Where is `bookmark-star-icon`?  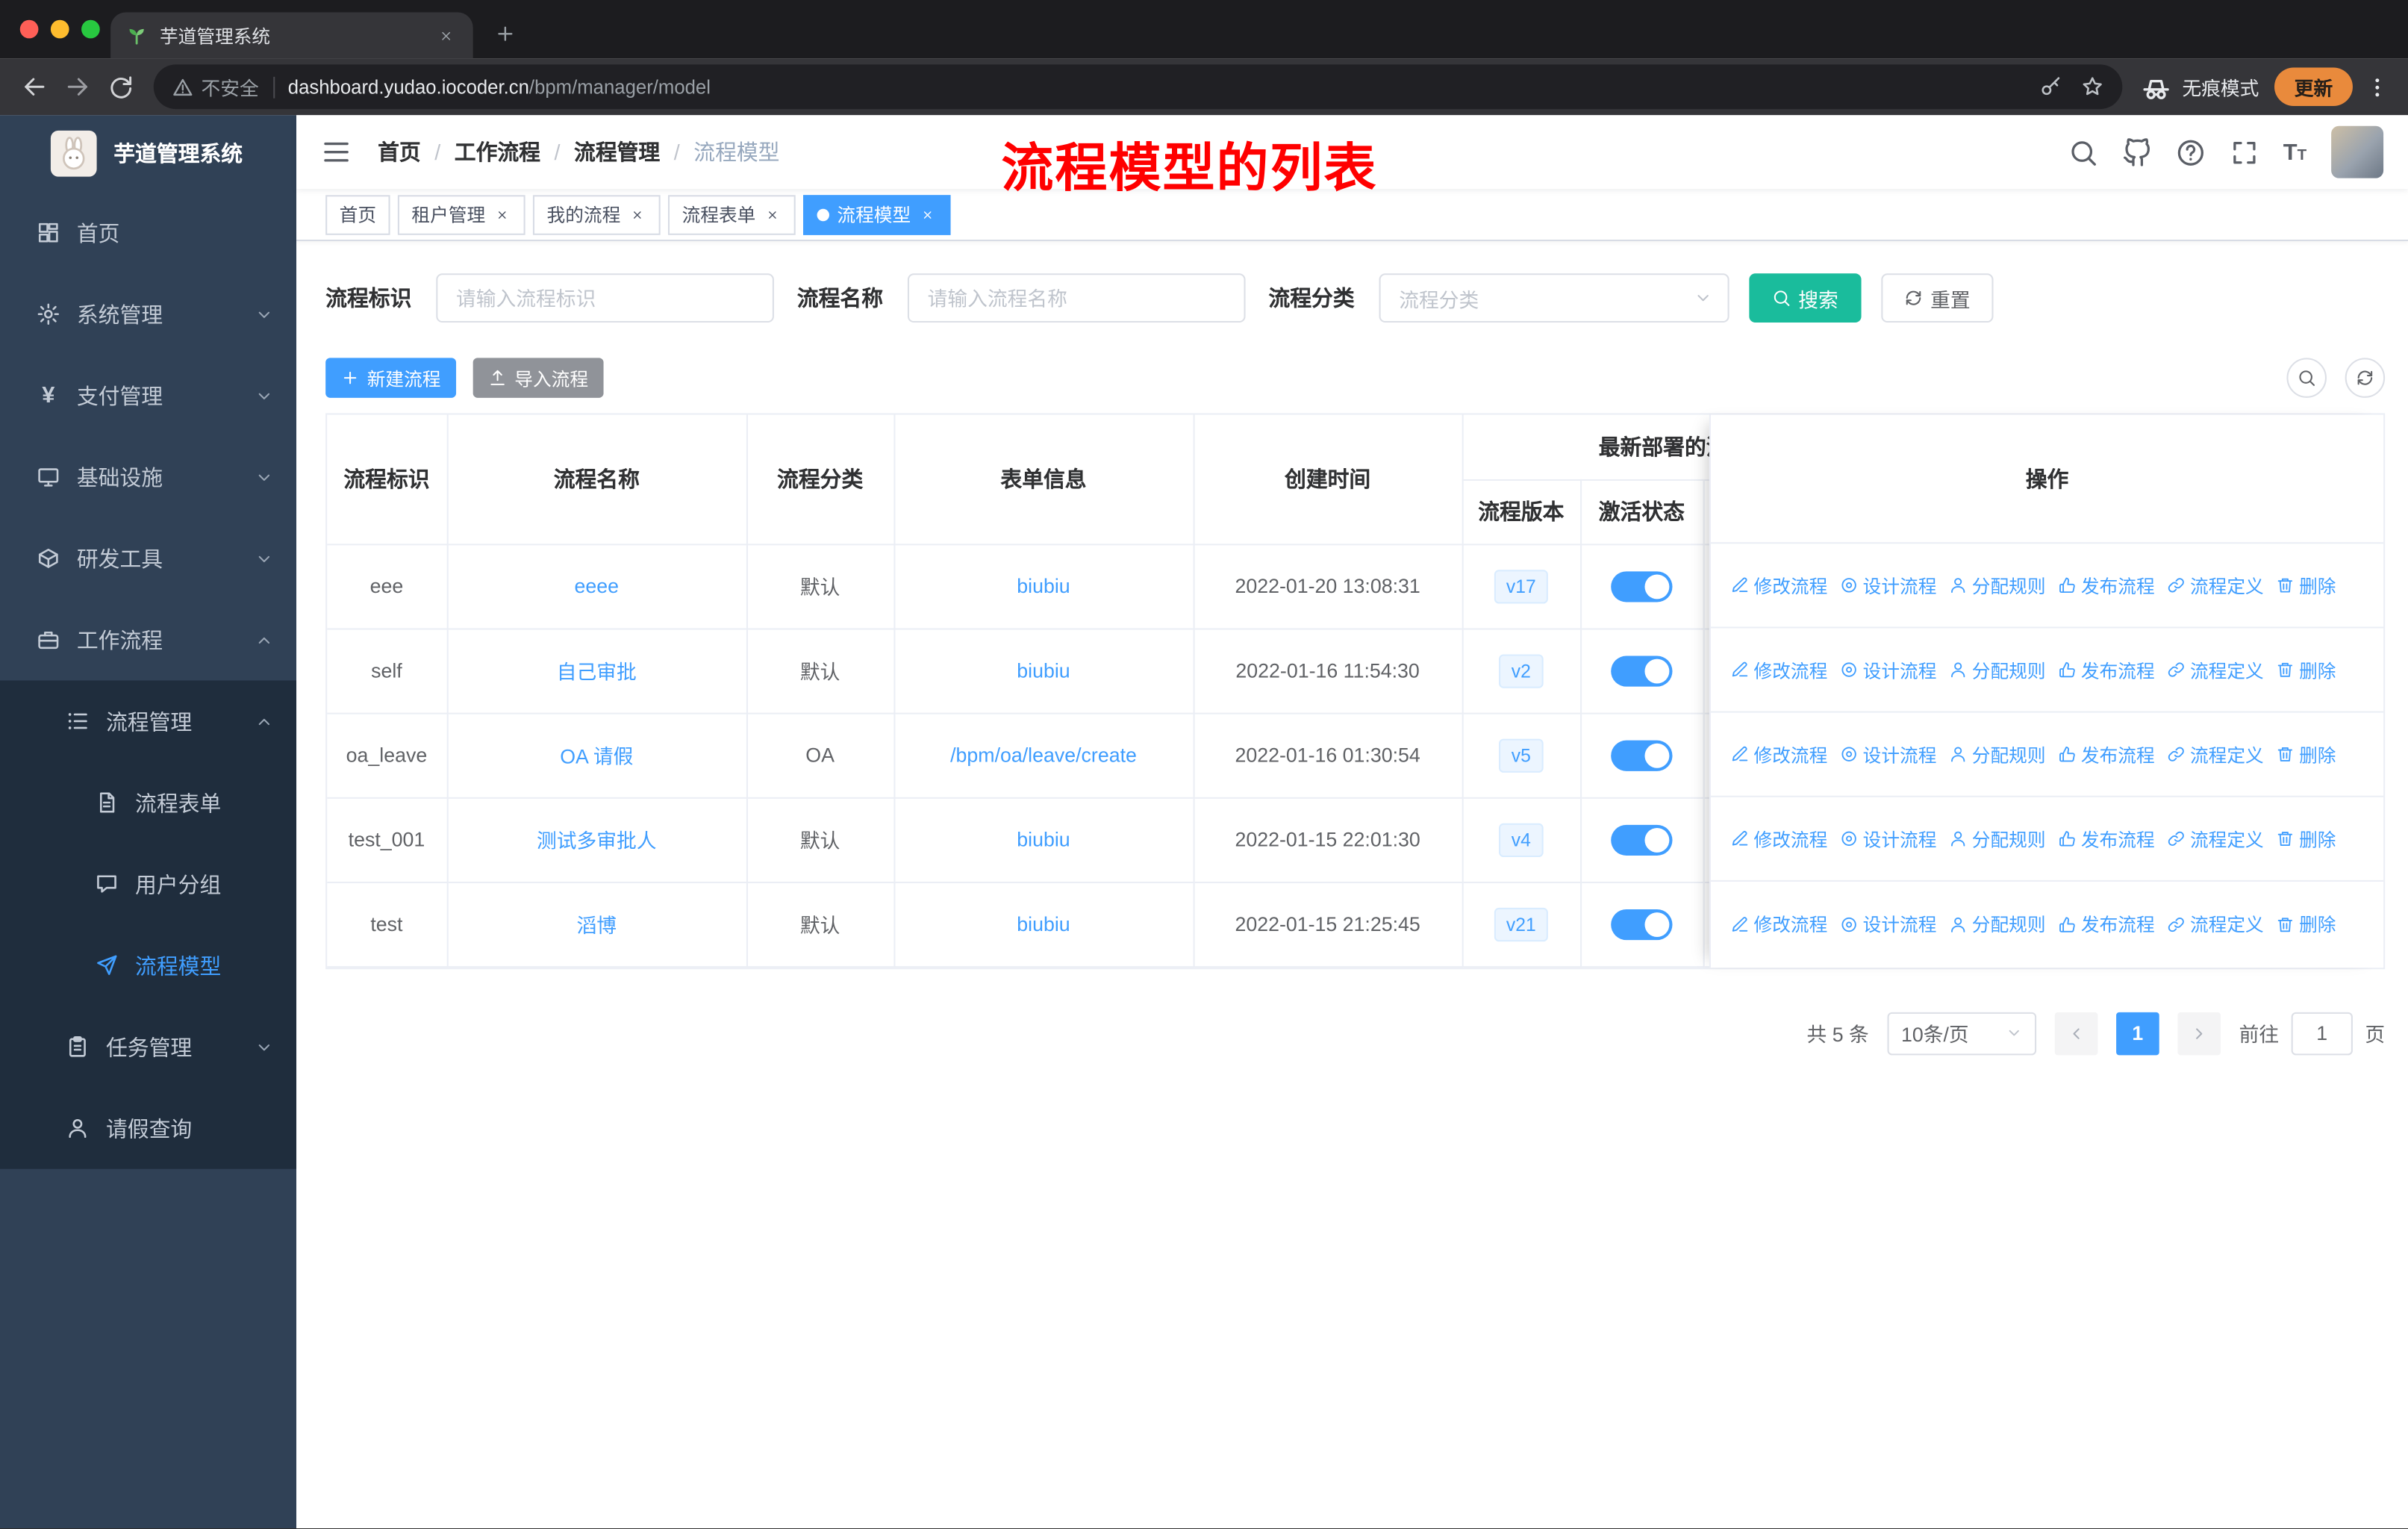 bookmark-star-icon is located at coordinates (2092, 87).